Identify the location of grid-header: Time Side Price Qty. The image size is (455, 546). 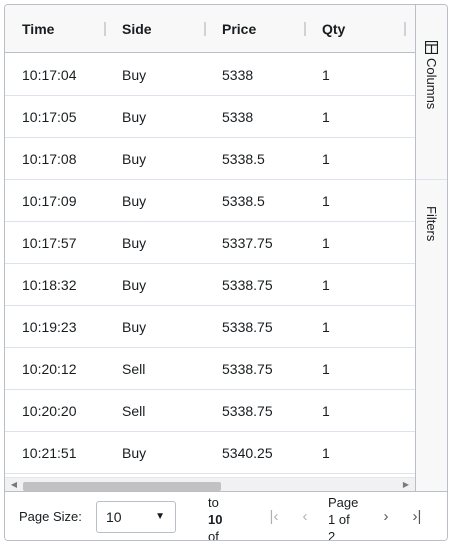
(210, 29).